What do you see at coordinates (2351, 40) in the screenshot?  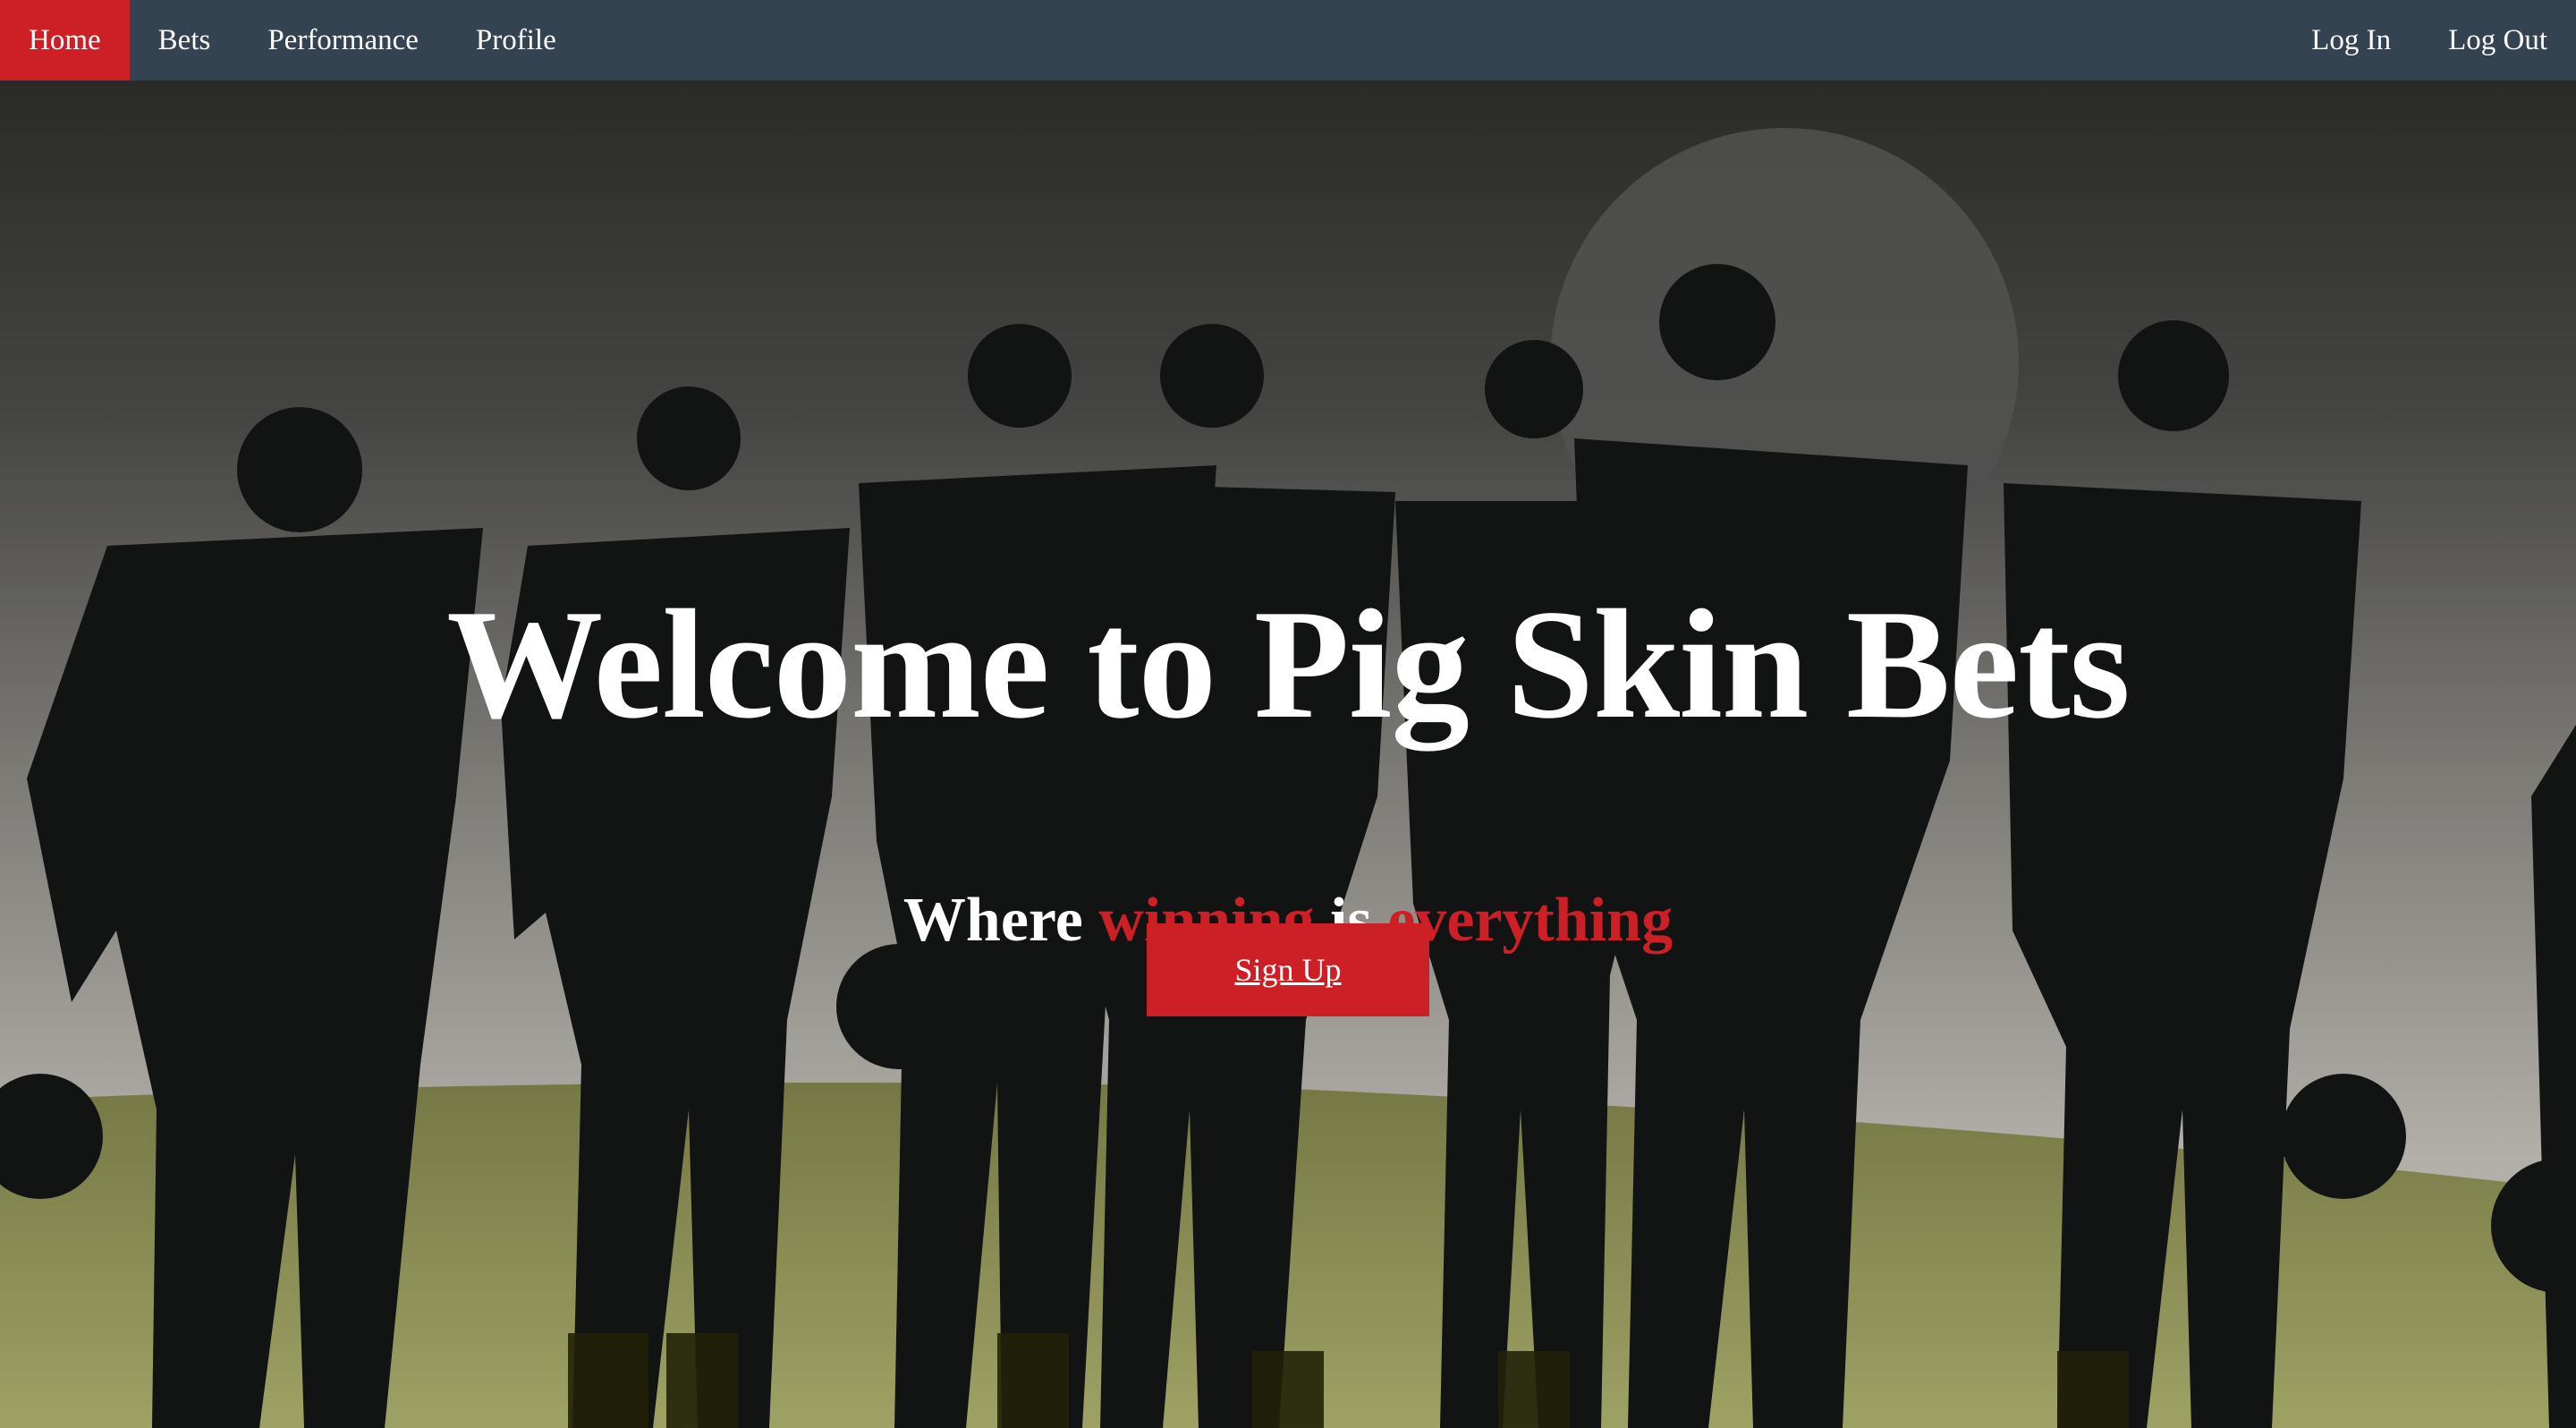 I see `nav-login-link: Log In` at bounding box center [2351, 40].